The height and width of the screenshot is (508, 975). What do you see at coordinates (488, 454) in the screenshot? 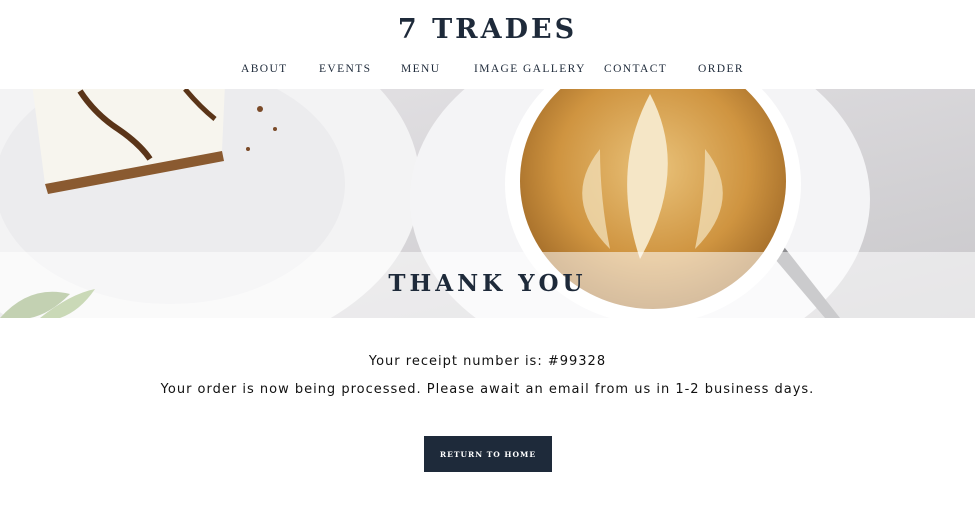
I see `return-to-home-button: RETURN TO HOME` at bounding box center [488, 454].